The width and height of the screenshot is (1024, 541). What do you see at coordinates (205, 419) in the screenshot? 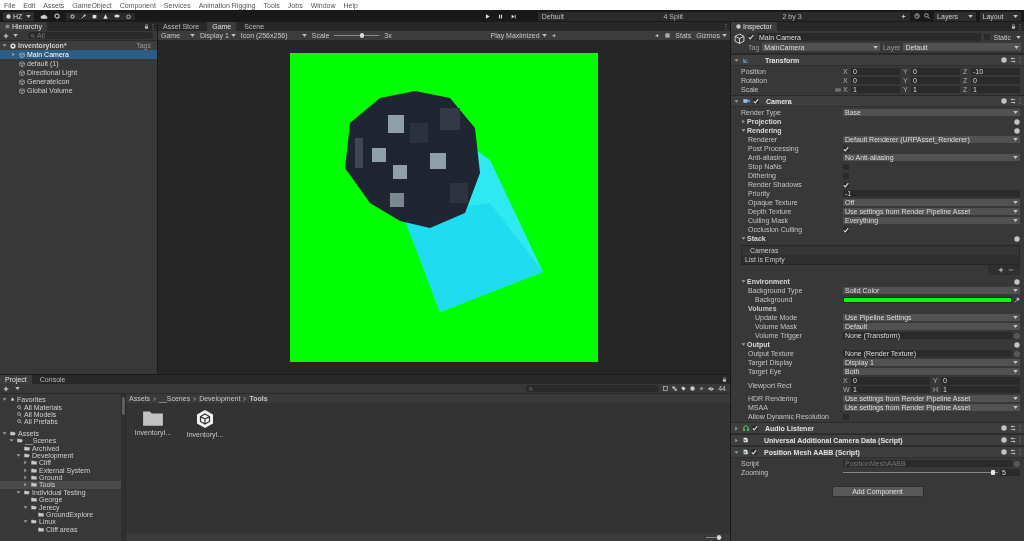
I see `cube-logo-icon` at bounding box center [205, 419].